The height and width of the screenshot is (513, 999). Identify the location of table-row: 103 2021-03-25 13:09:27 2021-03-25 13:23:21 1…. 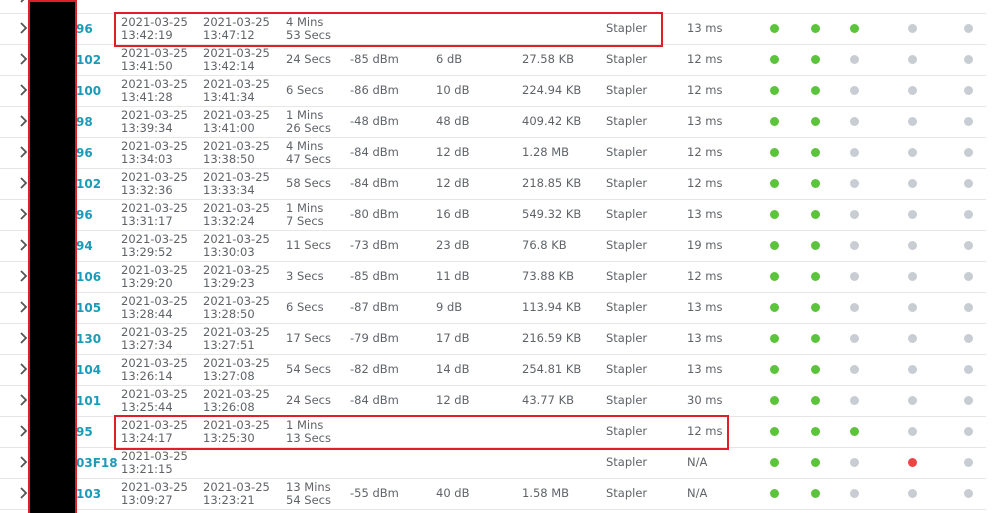
(493, 494).